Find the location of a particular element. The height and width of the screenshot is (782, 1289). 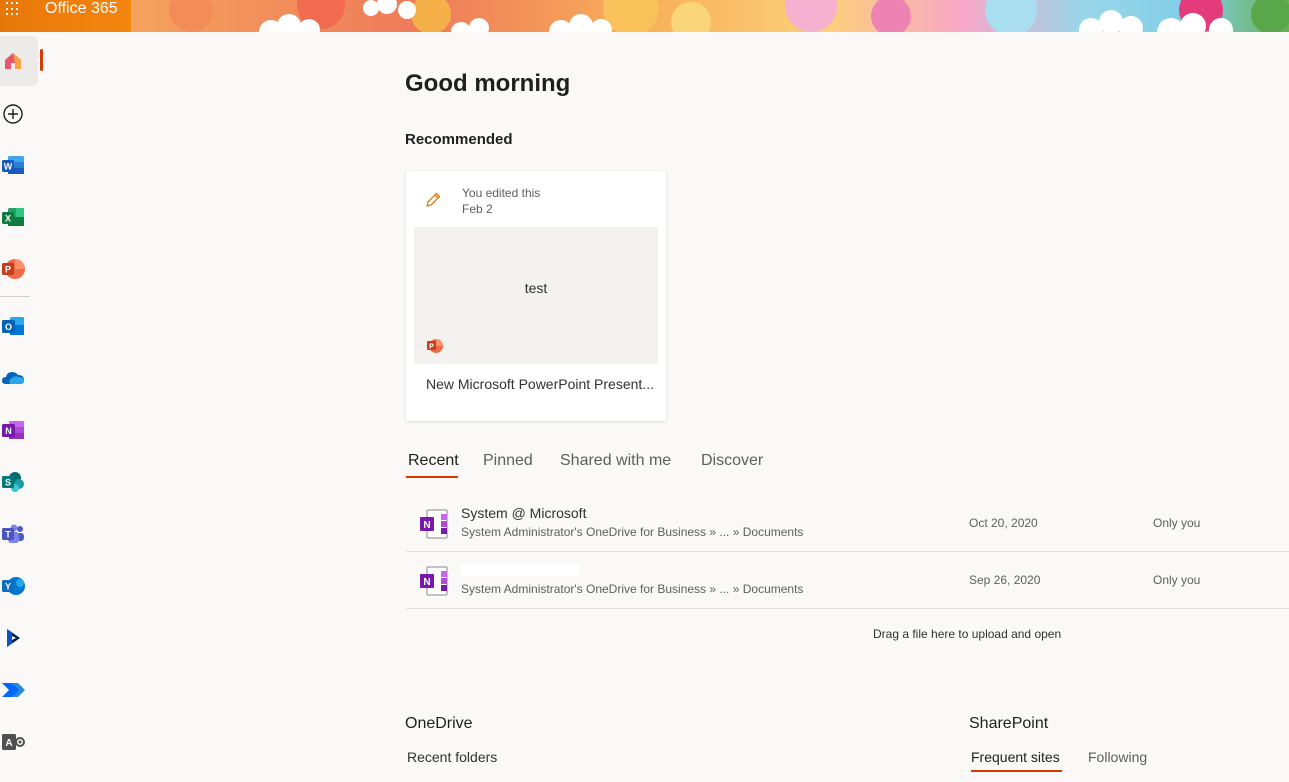

svg-text: O is located at coordinates (8, 327).